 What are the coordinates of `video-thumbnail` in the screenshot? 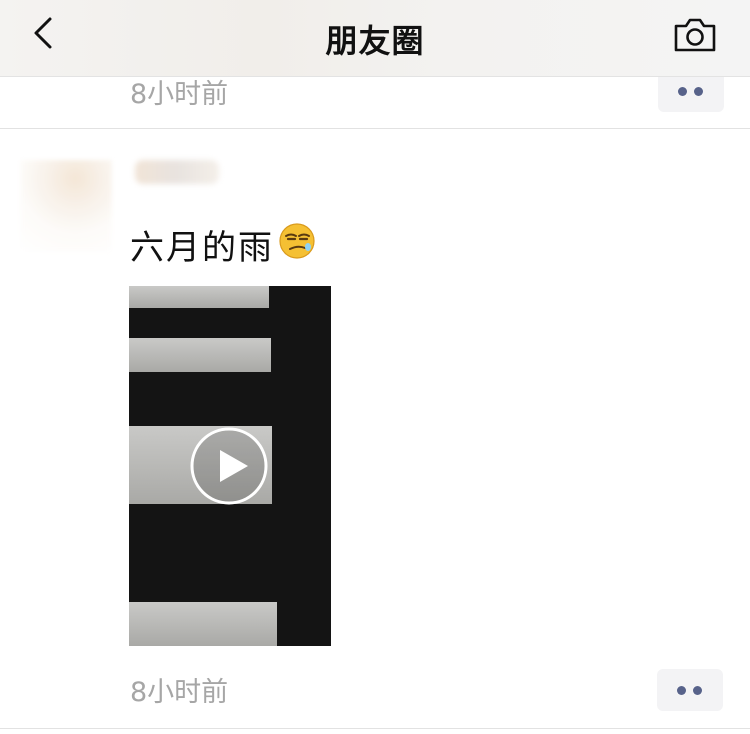 It's located at (230, 466).